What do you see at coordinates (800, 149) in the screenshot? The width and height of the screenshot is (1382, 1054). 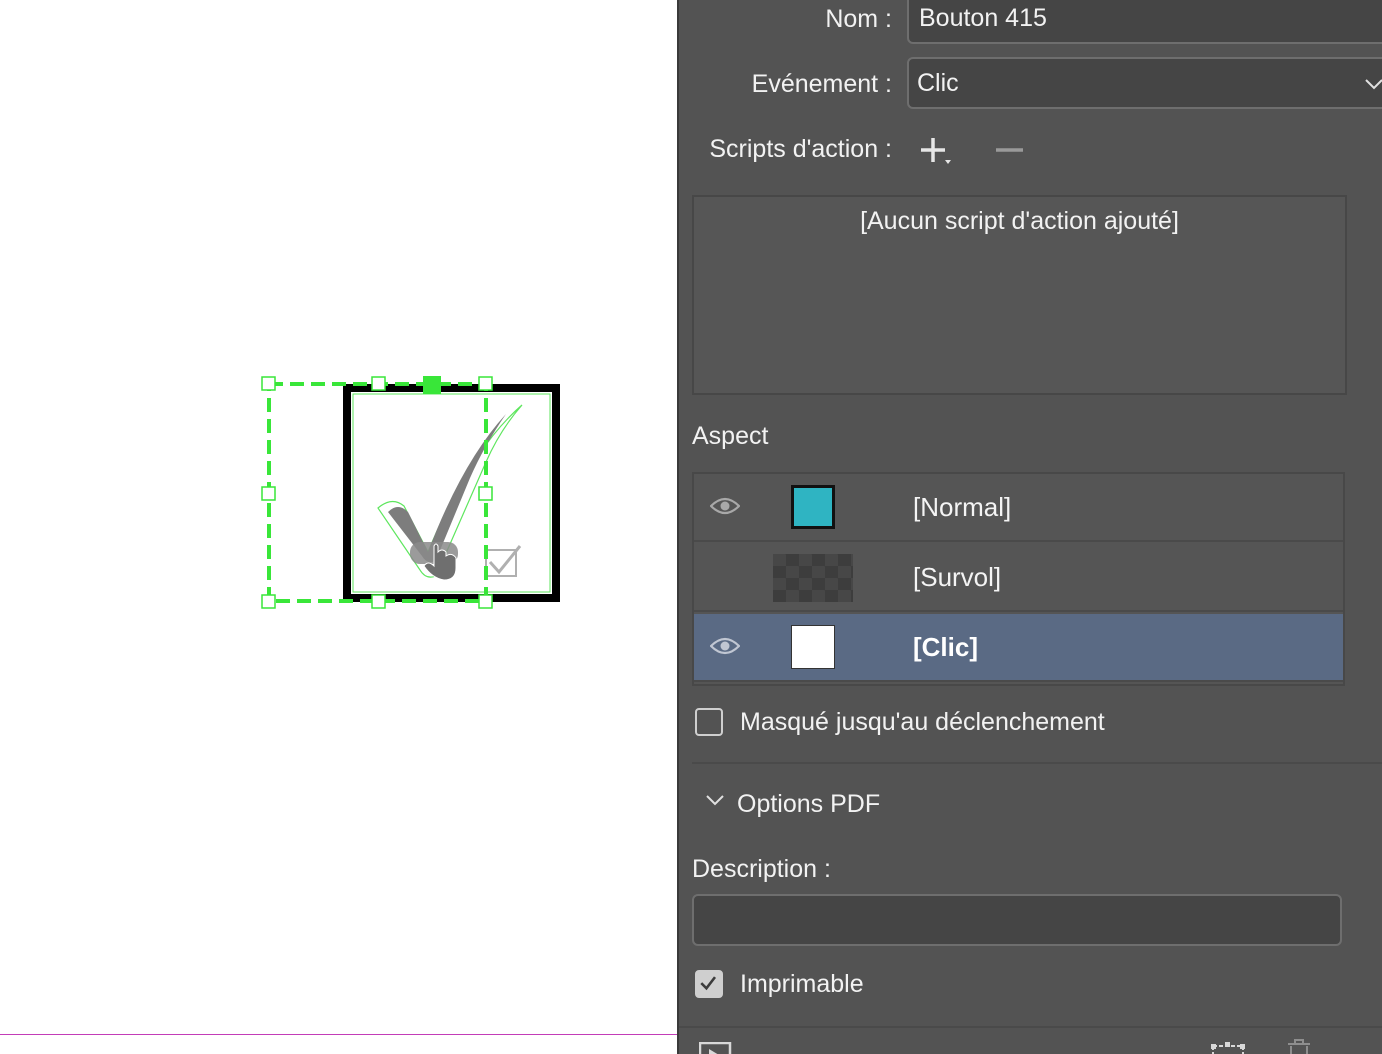 I see `scripts-label: Scripts d'action :` at bounding box center [800, 149].